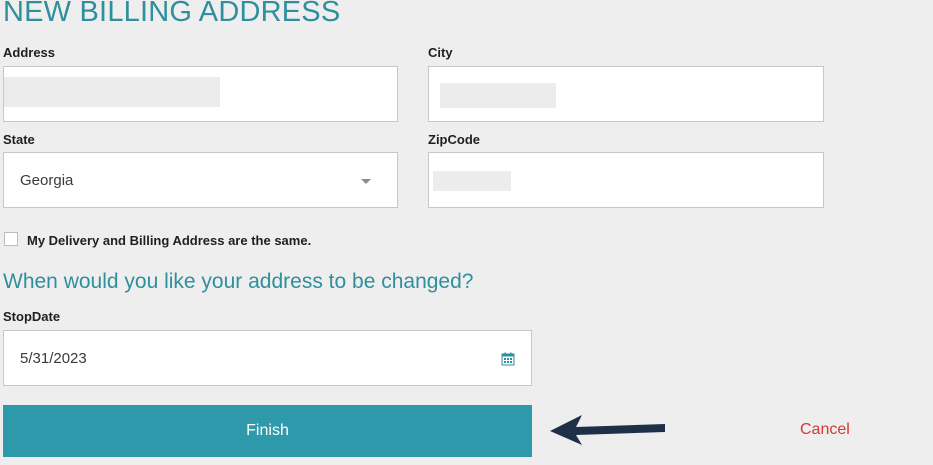 Image resolution: width=933 pixels, height=465 pixels. I want to click on address-input, so click(200, 94).